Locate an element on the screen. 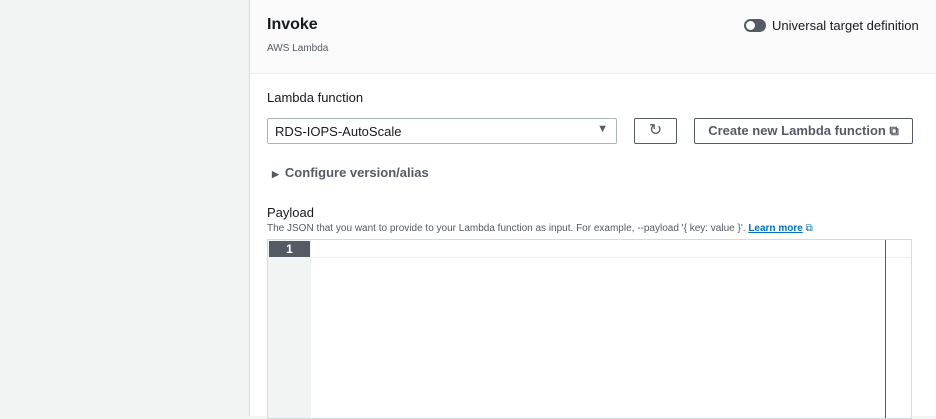 The height and width of the screenshot is (419, 936). lambda-function-label: Lambda function is located at coordinates (315, 97).